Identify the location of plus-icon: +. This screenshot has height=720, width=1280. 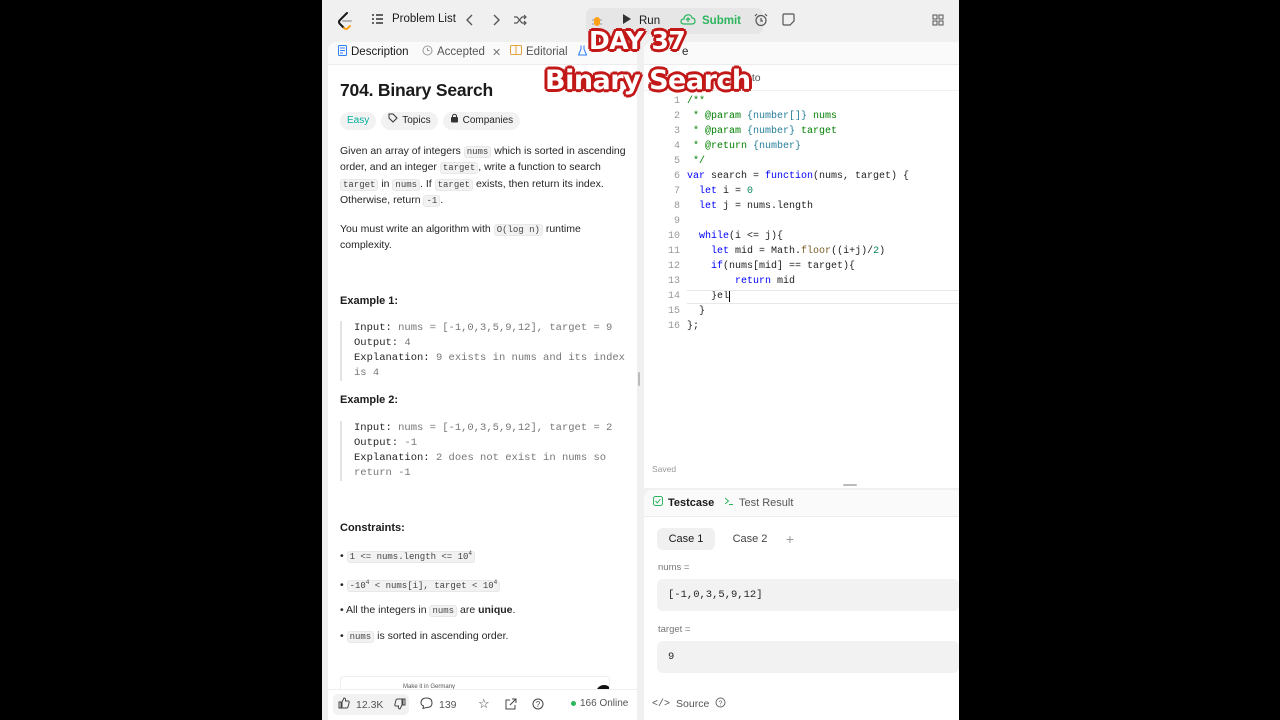
(790, 539).